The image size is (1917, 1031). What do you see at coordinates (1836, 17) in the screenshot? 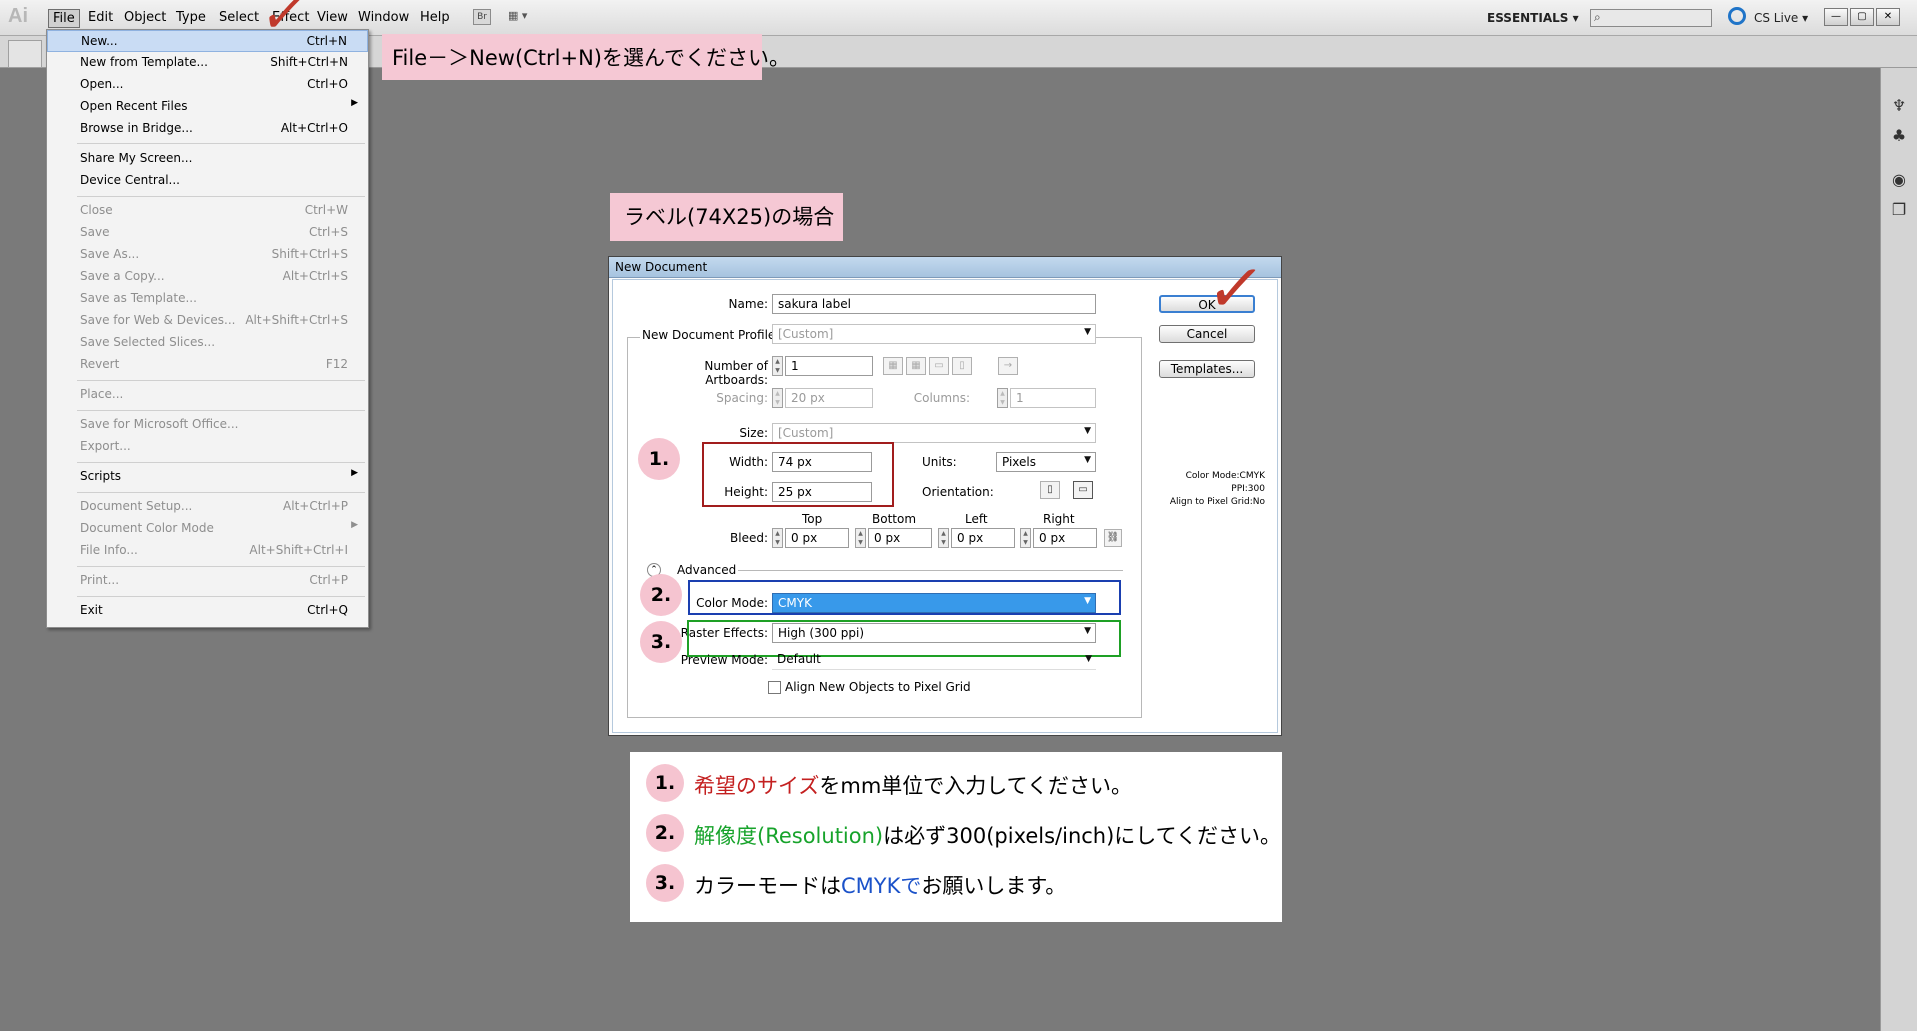
I see `minimize-button: —` at bounding box center [1836, 17].